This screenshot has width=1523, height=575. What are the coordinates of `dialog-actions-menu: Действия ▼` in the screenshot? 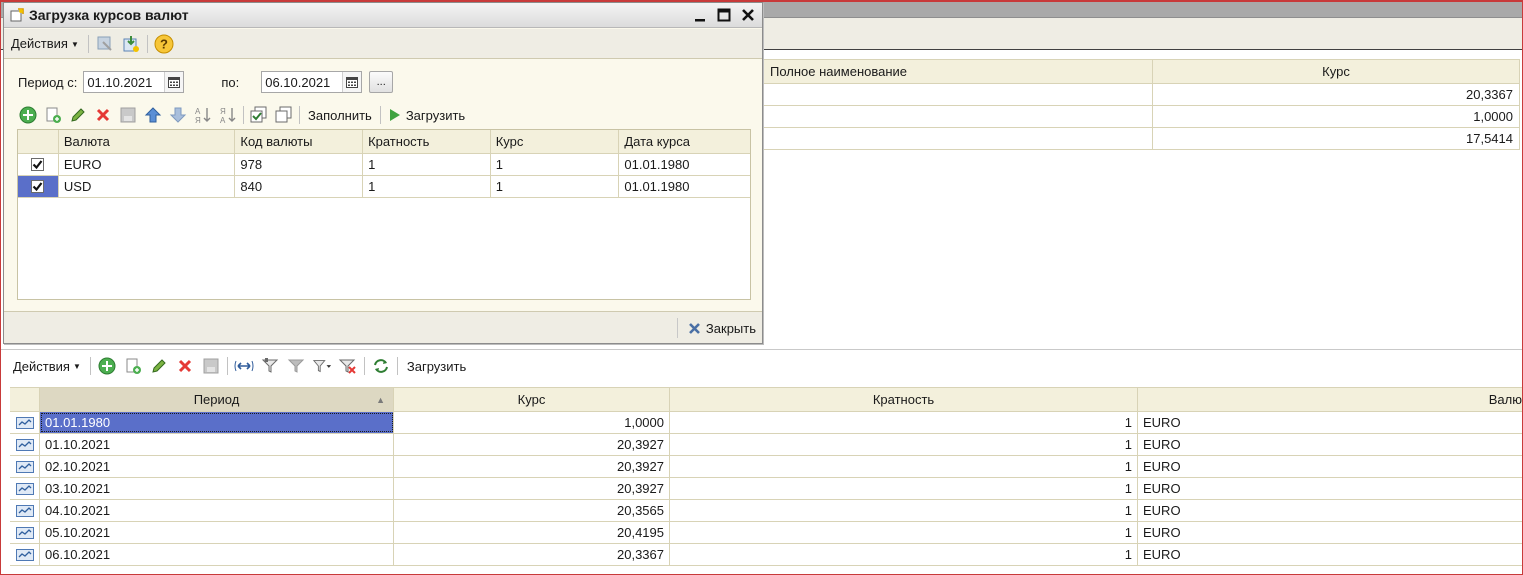 It's located at (45, 43).